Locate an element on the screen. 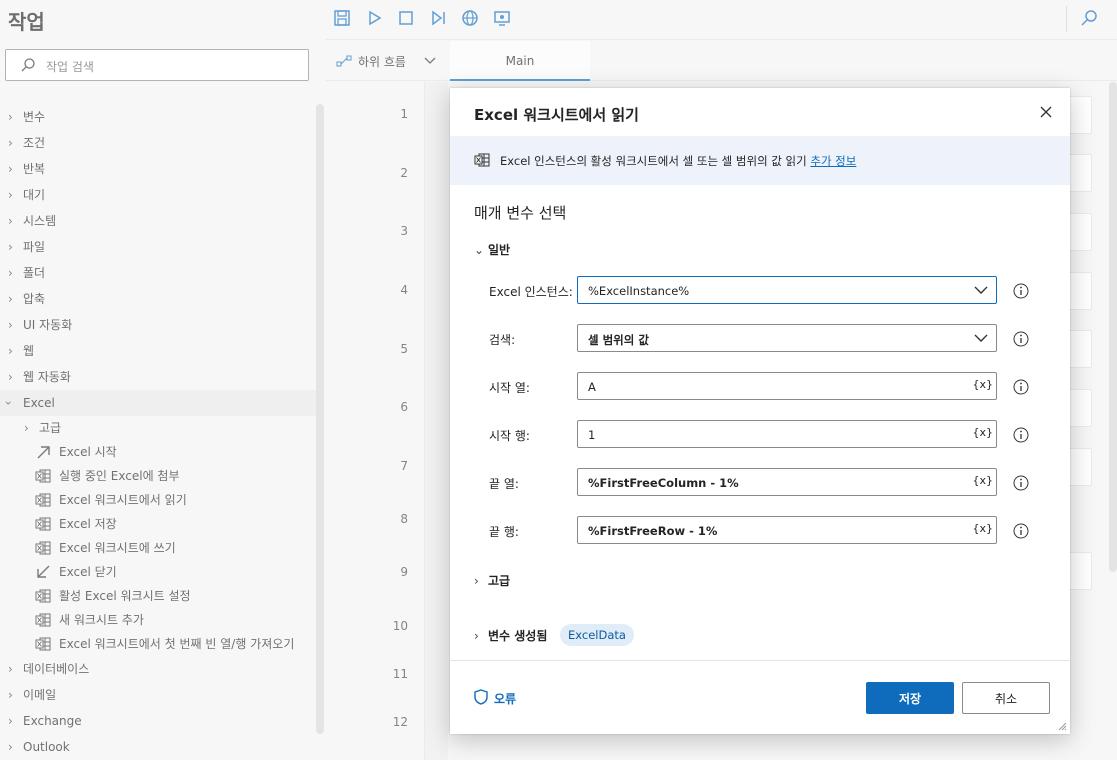 The height and width of the screenshot is (760, 1117). general-section-toggle: ⌄ 일반 is located at coordinates (492, 249).